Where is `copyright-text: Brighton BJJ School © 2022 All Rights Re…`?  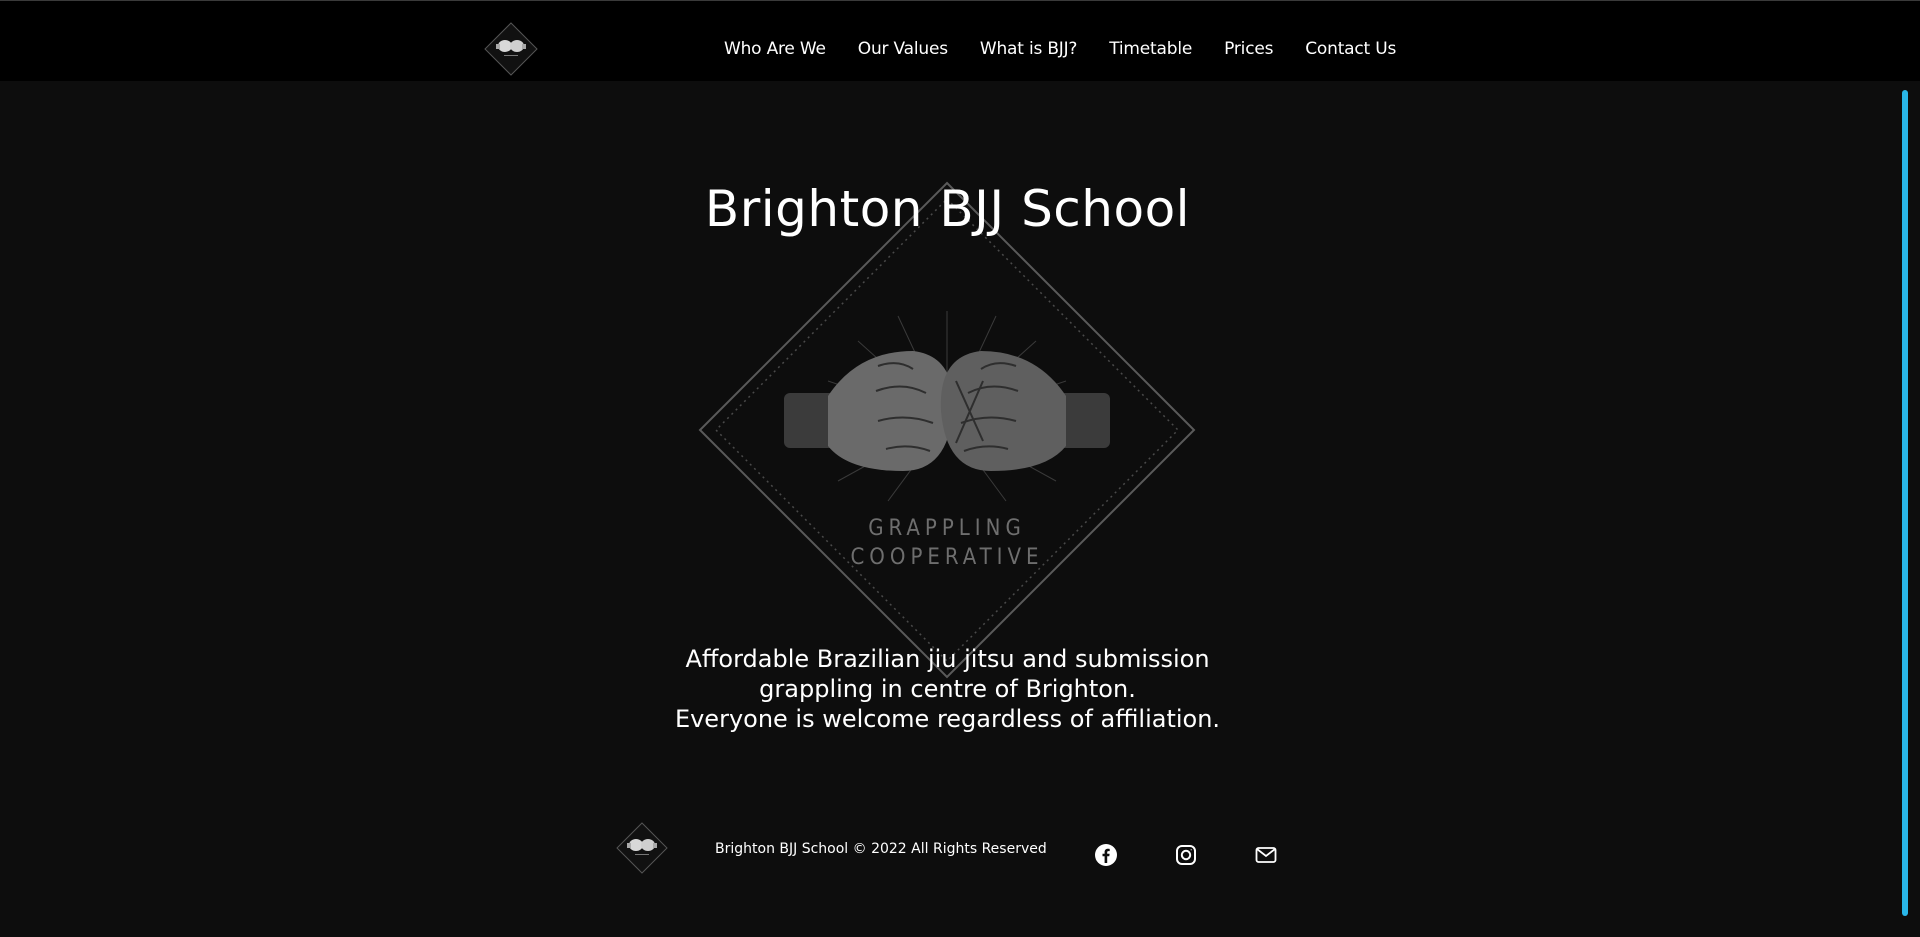
copyright-text: Brighton BJJ School © 2022 All Rights Re… is located at coordinates (881, 849).